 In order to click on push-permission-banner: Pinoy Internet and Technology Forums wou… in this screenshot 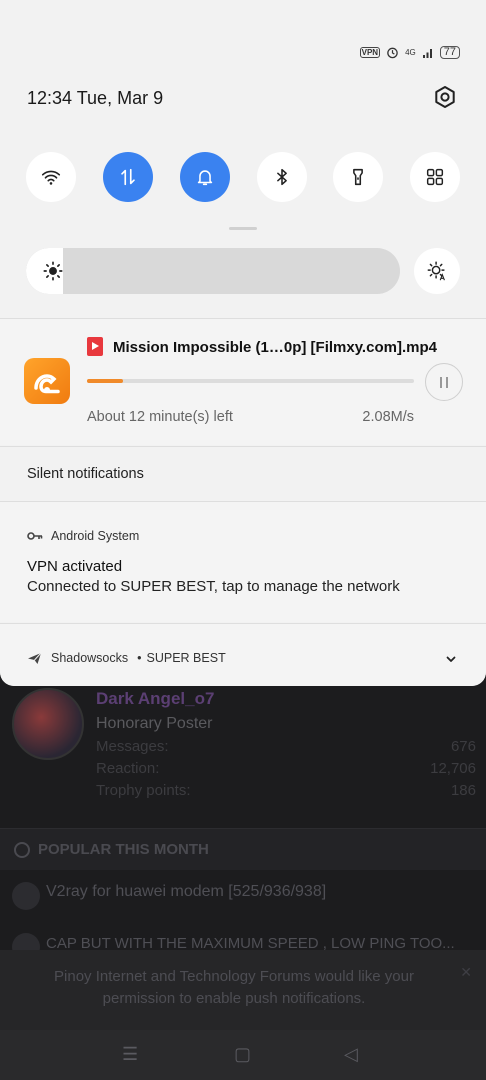, I will do `click(243, 990)`.